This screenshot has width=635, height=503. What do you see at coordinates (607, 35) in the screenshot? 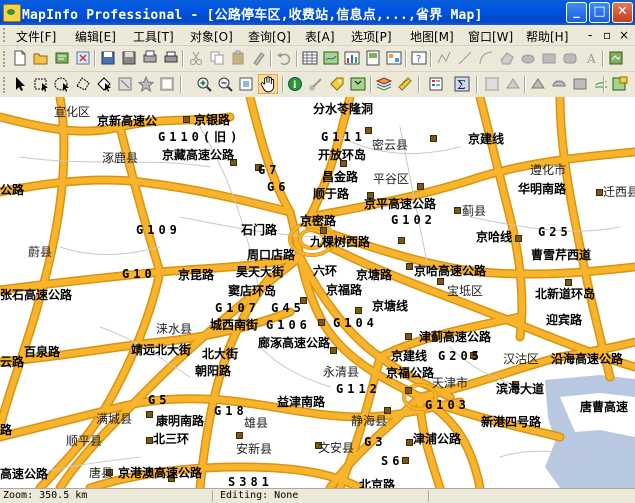
I see `mdi-restore-button: ▫` at bounding box center [607, 35].